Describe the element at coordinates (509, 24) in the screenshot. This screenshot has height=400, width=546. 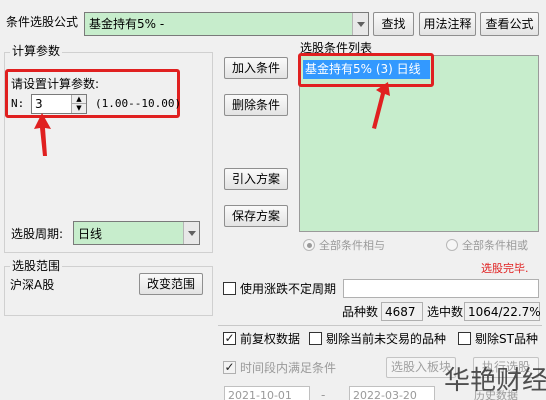
I see `view-formula-button: 查看公式` at that location.